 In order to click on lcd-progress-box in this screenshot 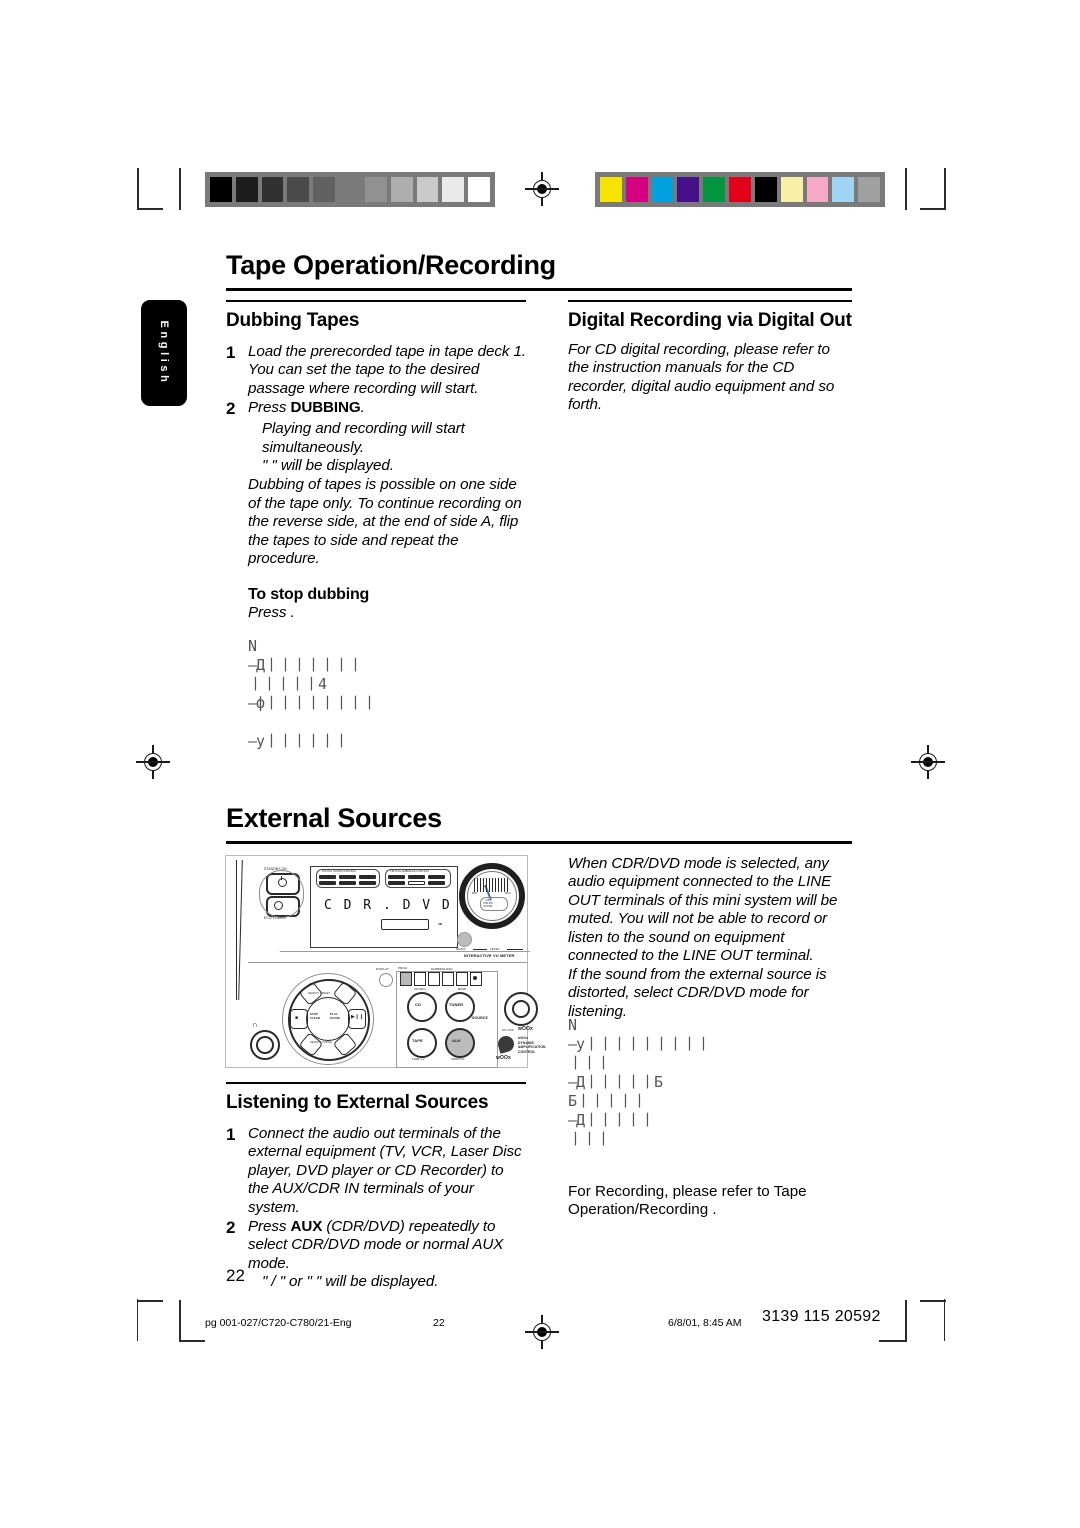, I will do `click(405, 924)`.